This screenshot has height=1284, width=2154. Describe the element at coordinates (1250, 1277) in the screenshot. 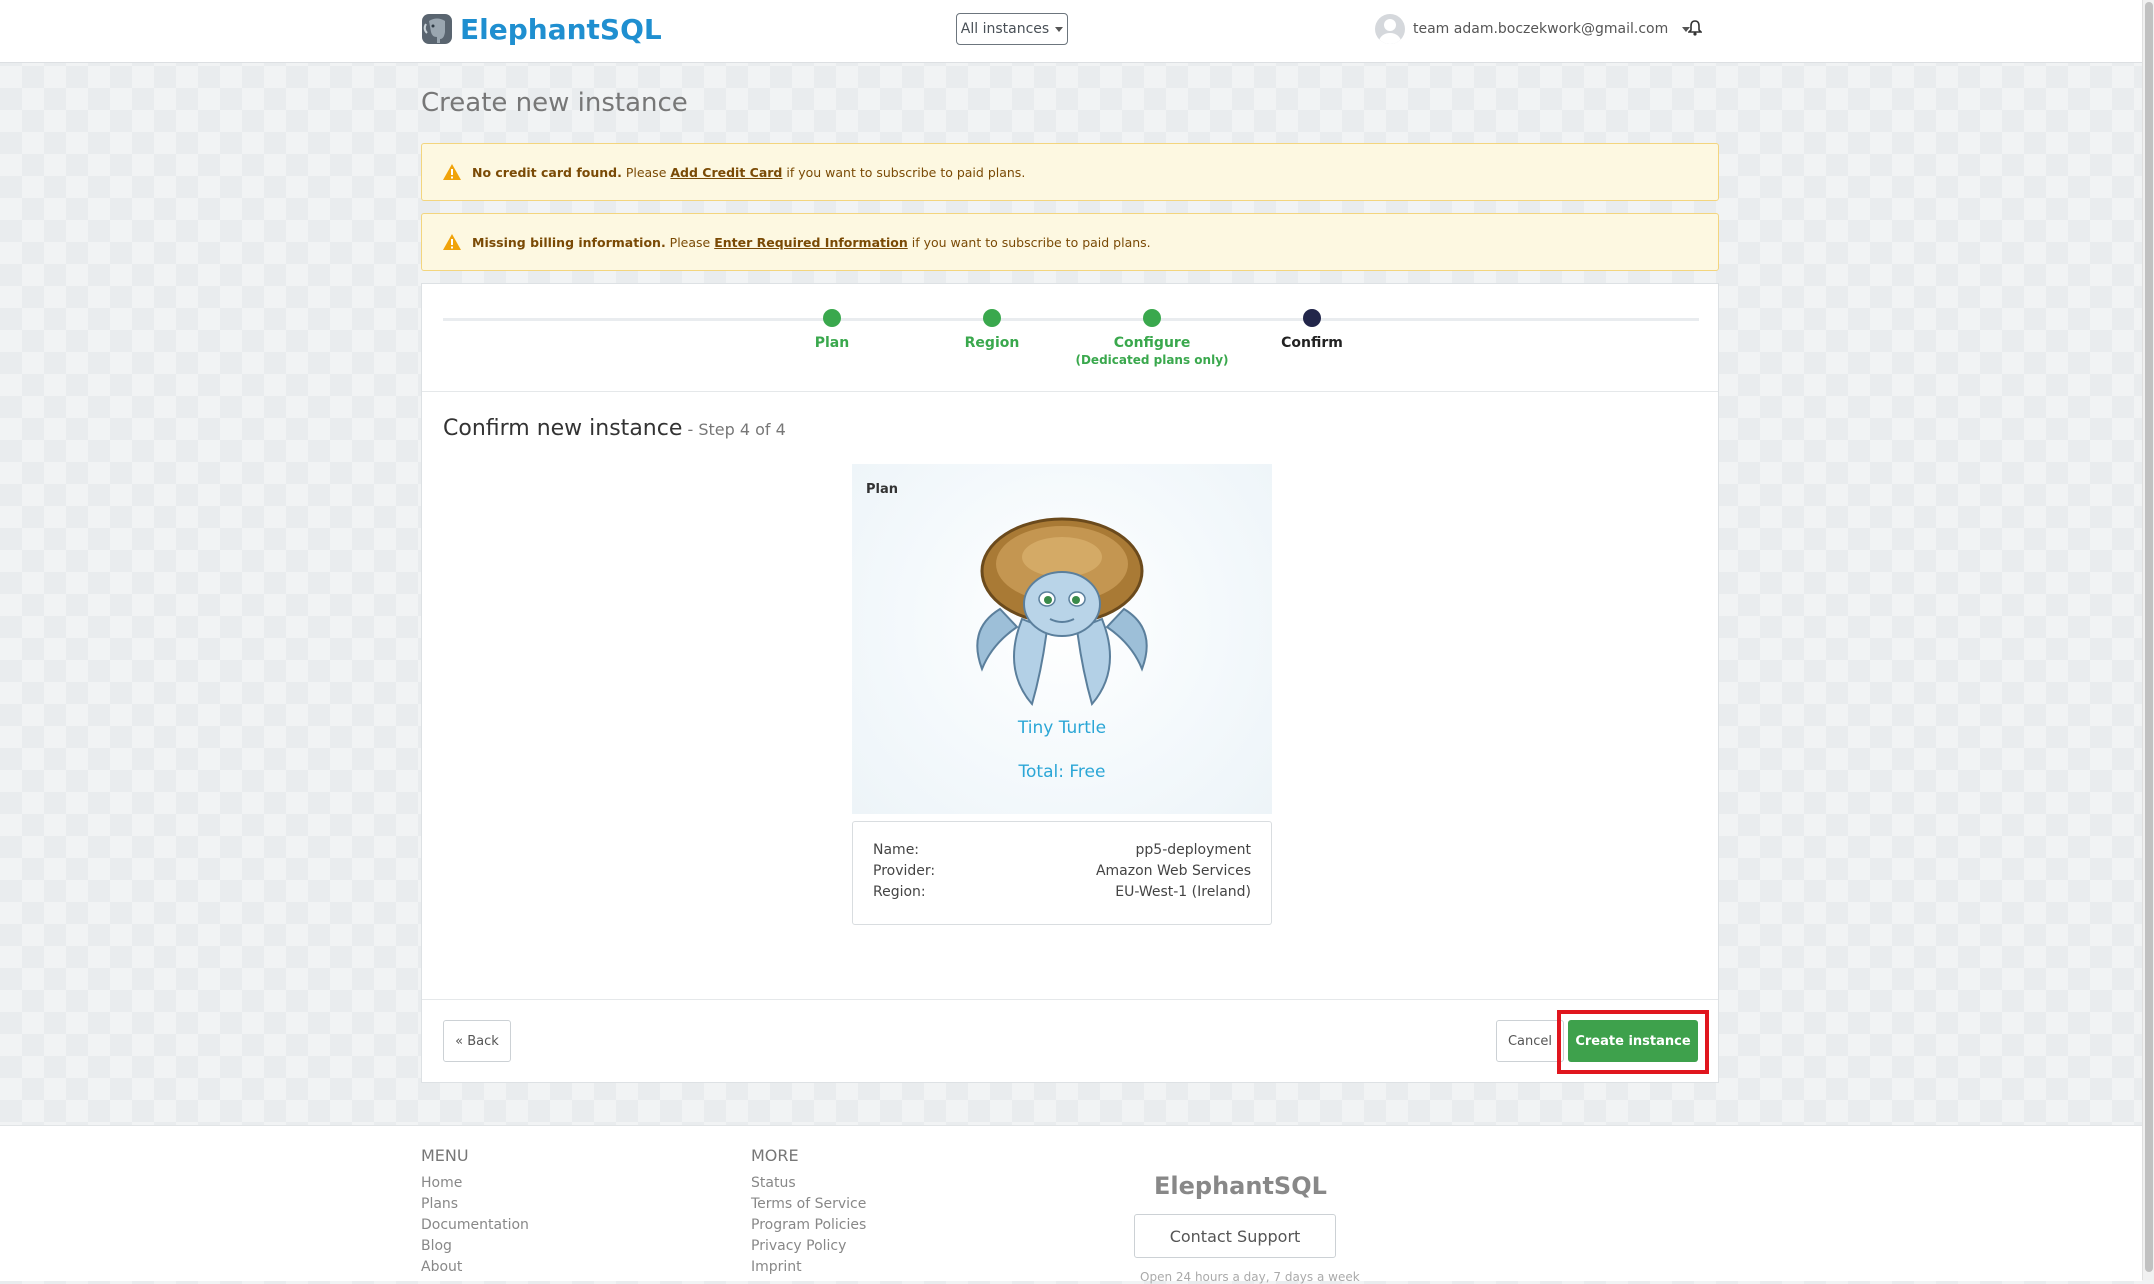

I see `support-hours: Open 24 hours a day, 7 days a week` at that location.